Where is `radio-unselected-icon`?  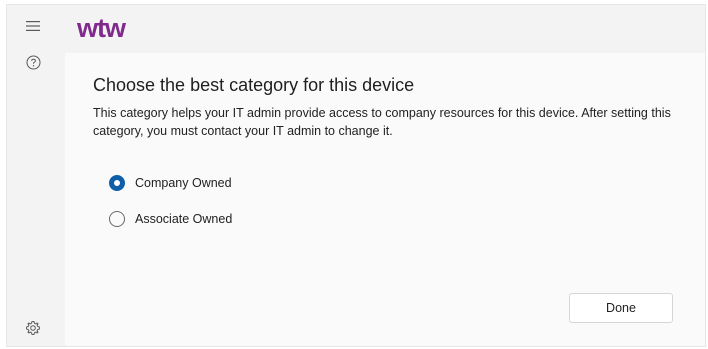 radio-unselected-icon is located at coordinates (117, 219).